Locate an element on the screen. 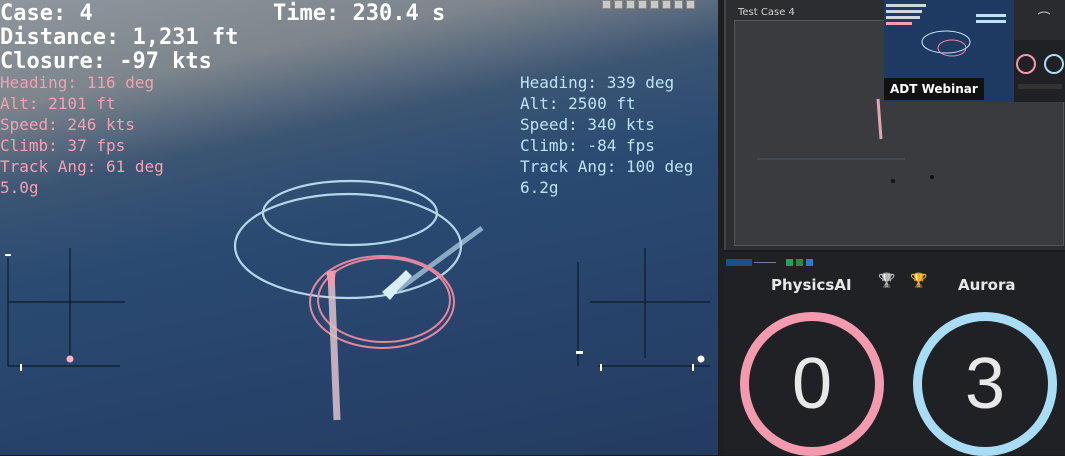 Image resolution: width=1065 pixels, height=456 pixels. team-name-physicsai: PhysicsAI is located at coordinates (811, 285).